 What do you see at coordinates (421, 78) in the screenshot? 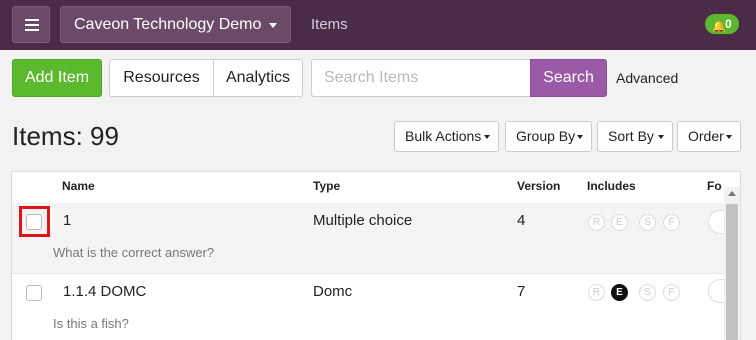
I see `search-input` at bounding box center [421, 78].